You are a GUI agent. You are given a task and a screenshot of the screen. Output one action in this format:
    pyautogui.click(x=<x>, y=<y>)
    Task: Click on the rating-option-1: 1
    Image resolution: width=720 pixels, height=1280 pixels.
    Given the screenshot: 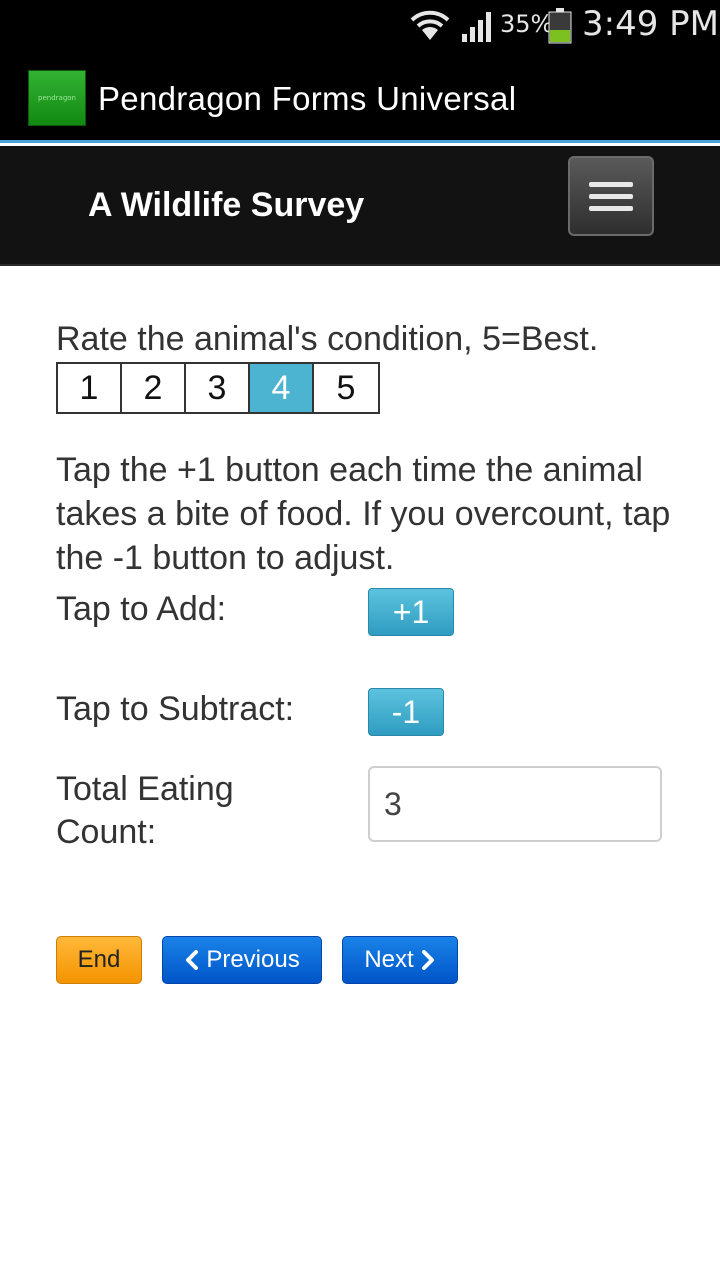 What is the action you would take?
    pyautogui.click(x=90, y=388)
    